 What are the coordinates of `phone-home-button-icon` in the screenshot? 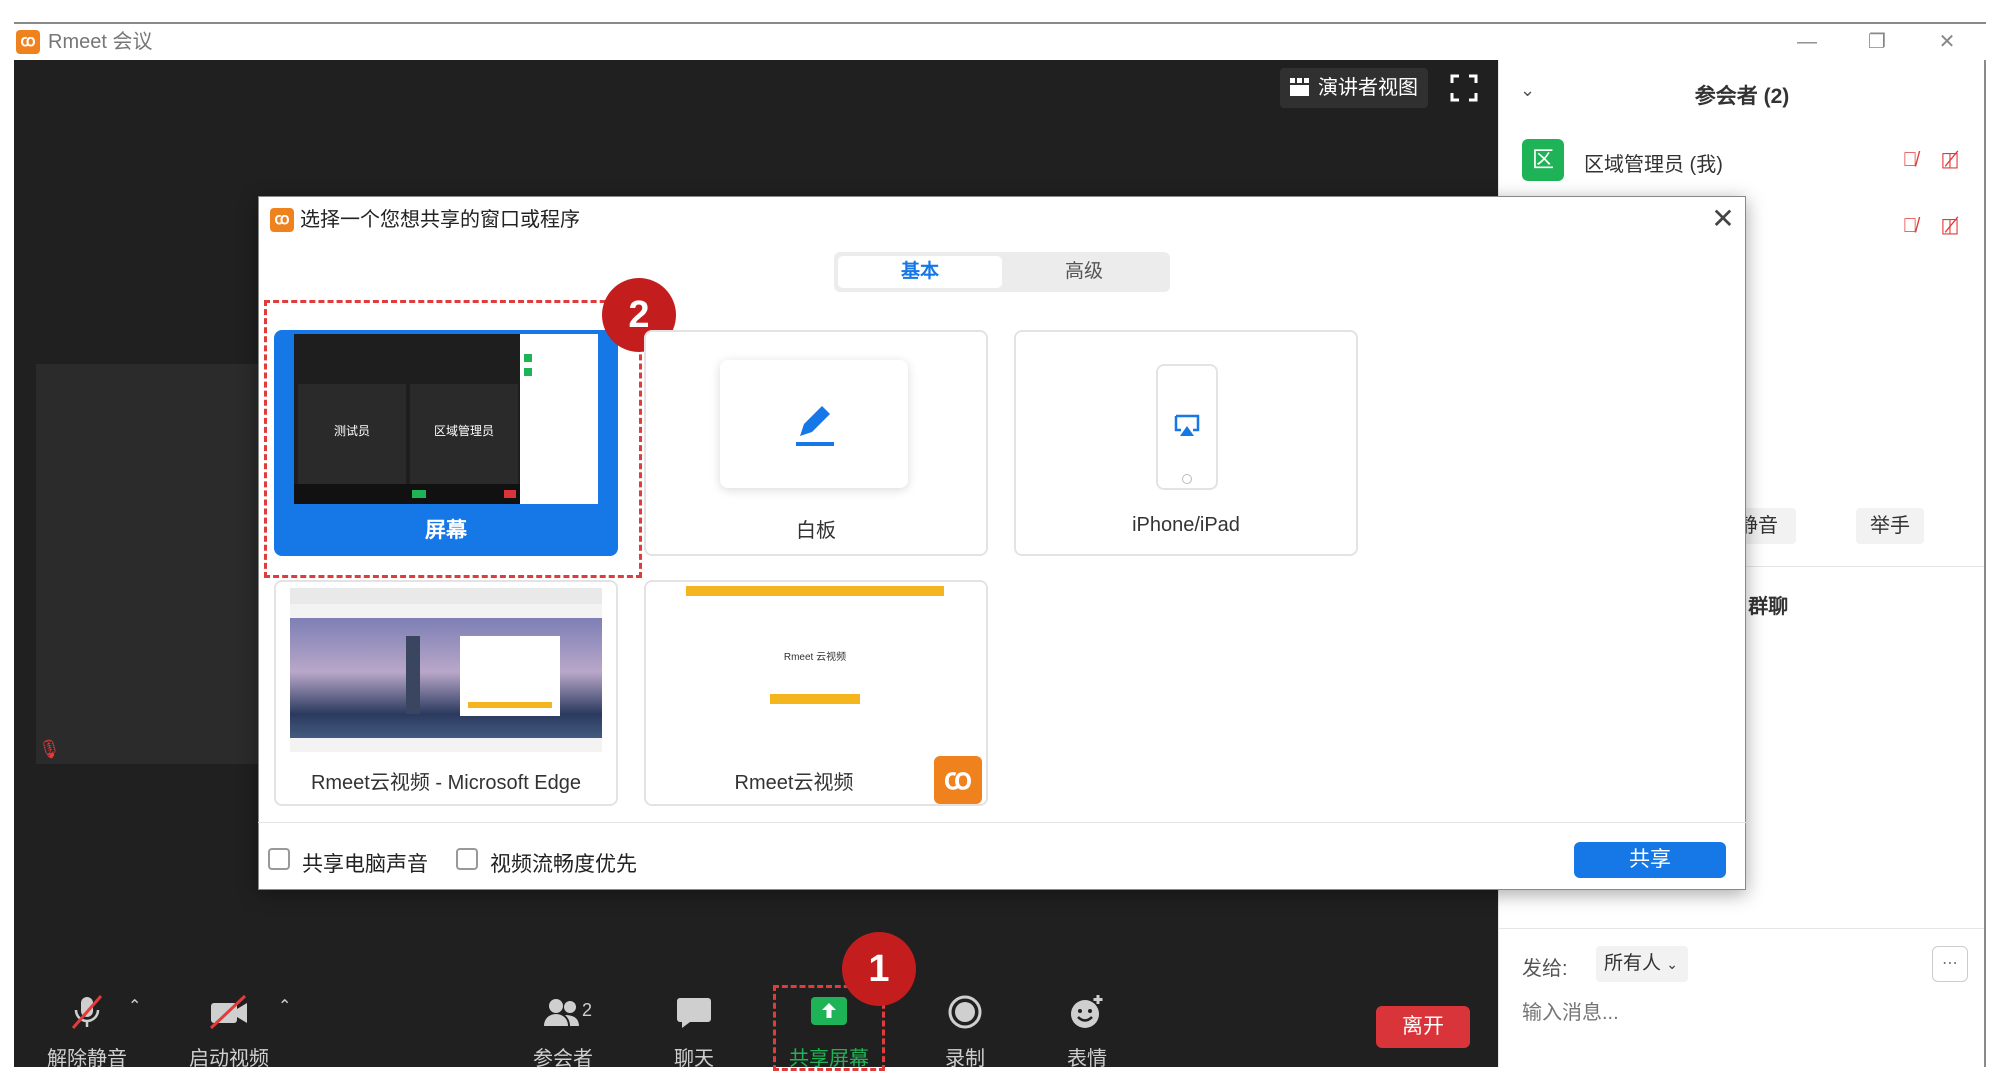 It's located at (1187, 479).